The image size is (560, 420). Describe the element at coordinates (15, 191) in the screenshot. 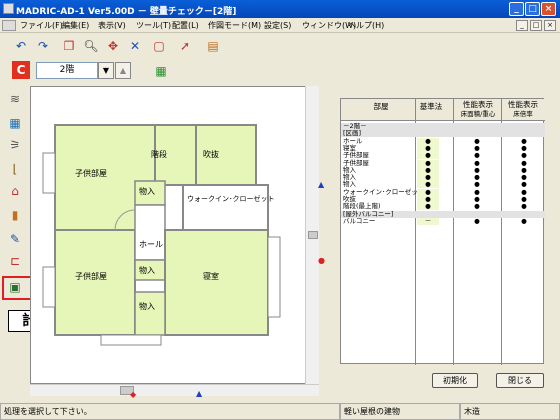

I see `house-icon: ⌂` at that location.